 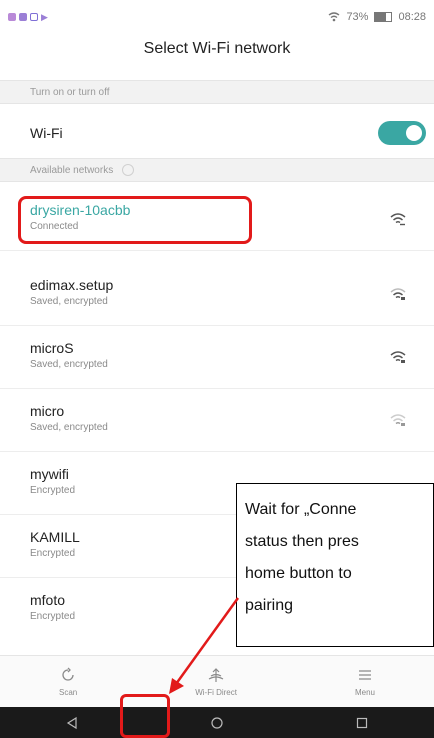 I want to click on recents-button, so click(x=362, y=723).